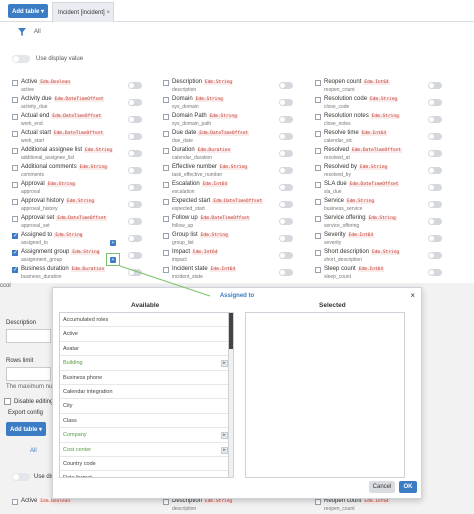 This screenshot has height=514, width=474. What do you see at coordinates (22, 32) in the screenshot?
I see `filter-icon` at bounding box center [22, 32].